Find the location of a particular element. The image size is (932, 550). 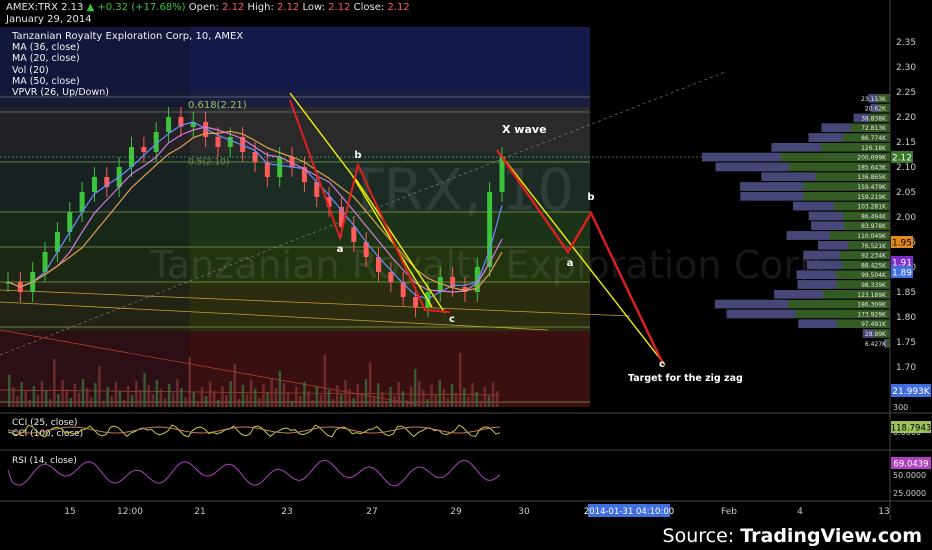

time-tick: 4 is located at coordinates (800, 512).